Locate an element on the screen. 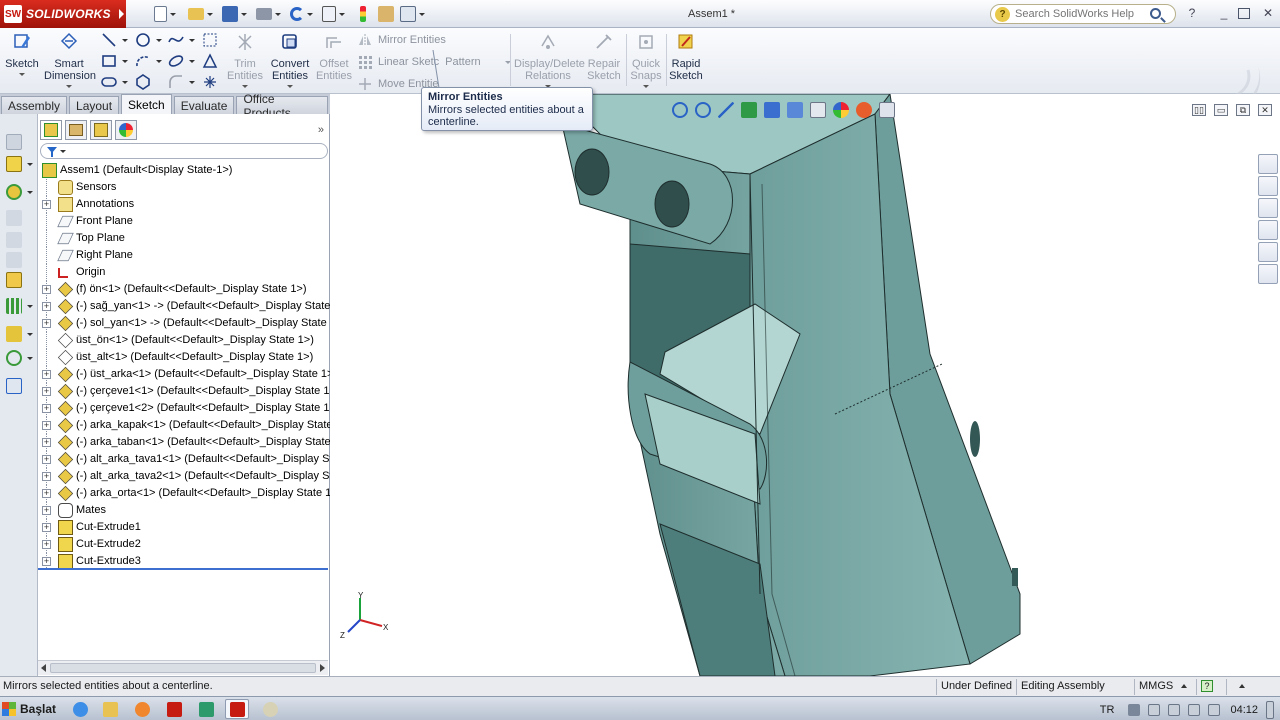  display-icon is located at coordinates (1214, 710).